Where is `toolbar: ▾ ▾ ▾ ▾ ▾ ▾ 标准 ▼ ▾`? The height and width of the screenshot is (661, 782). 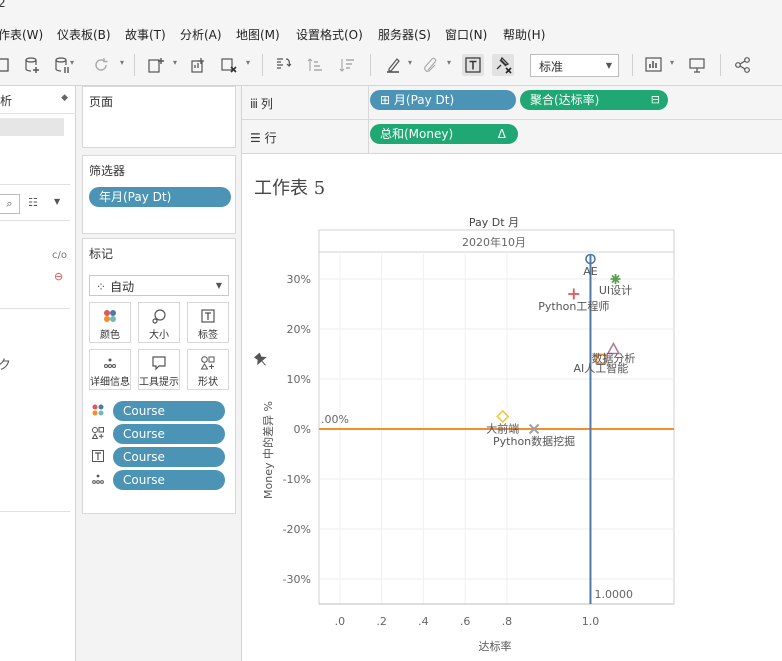
toolbar: ▾ ▾ ▾ ▾ ▾ ▾ 标准 ▼ ▾ is located at coordinates (391, 65).